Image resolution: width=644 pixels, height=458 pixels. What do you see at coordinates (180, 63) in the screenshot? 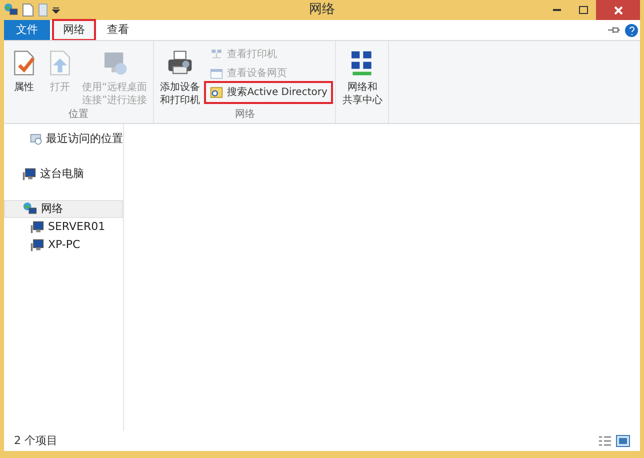
I see `printer-icon` at bounding box center [180, 63].